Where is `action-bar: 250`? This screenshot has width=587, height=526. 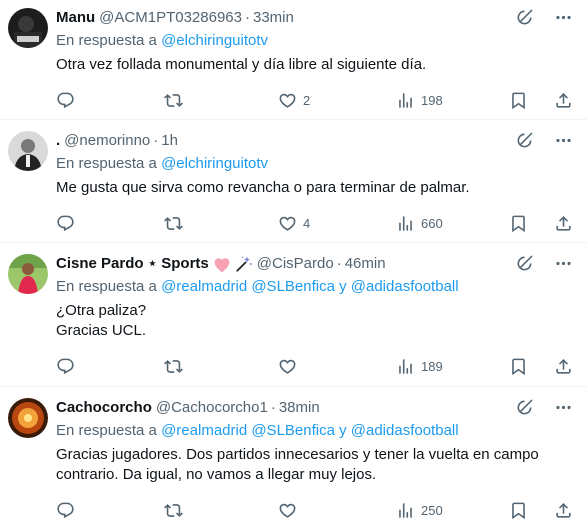
action-bar: 250 is located at coordinates (314, 513).